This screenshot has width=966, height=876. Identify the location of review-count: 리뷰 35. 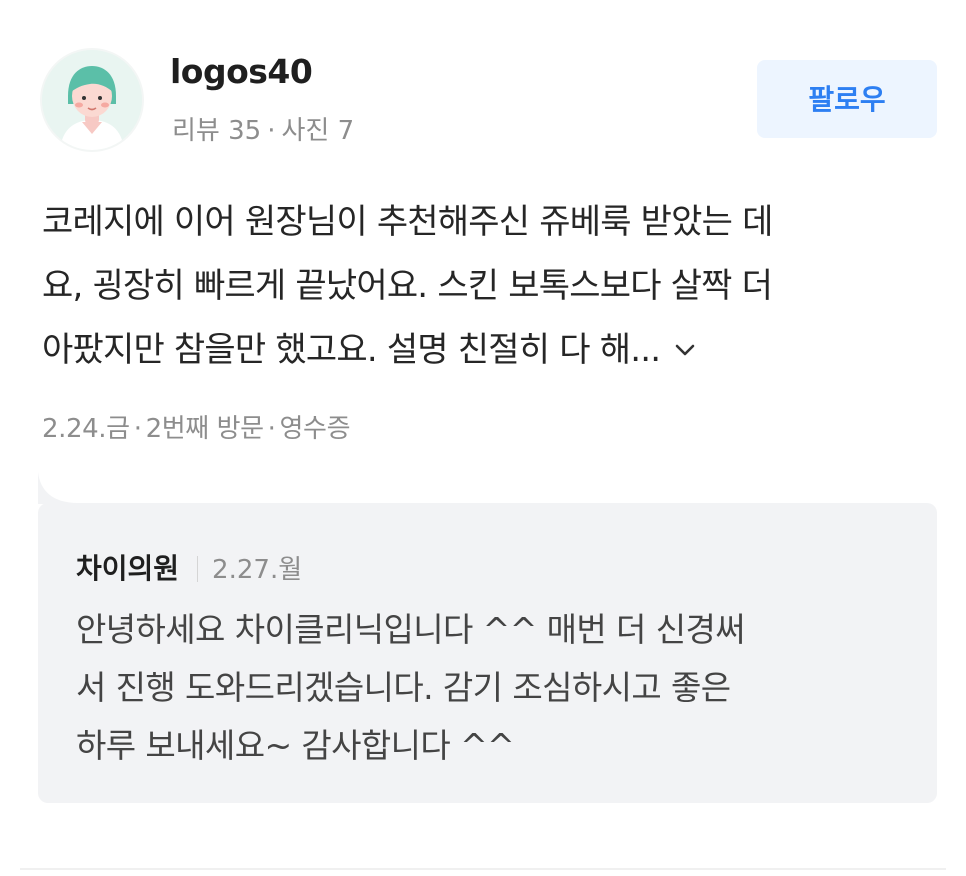
(217, 131).